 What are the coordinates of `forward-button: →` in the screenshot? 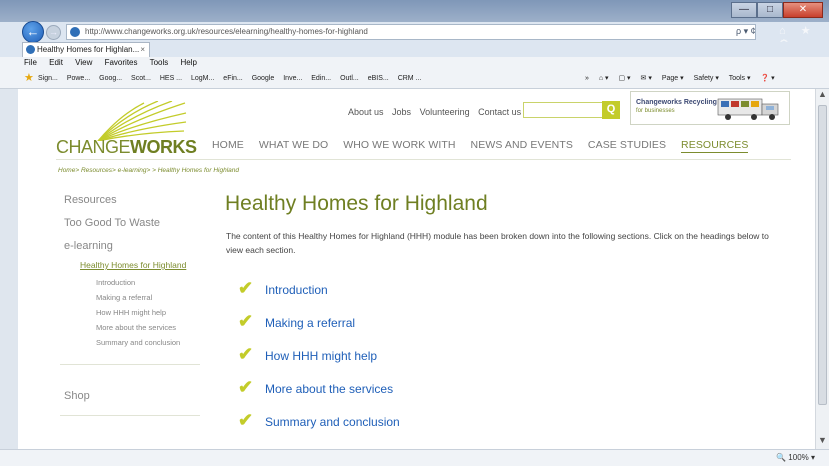 It's located at (53, 32).